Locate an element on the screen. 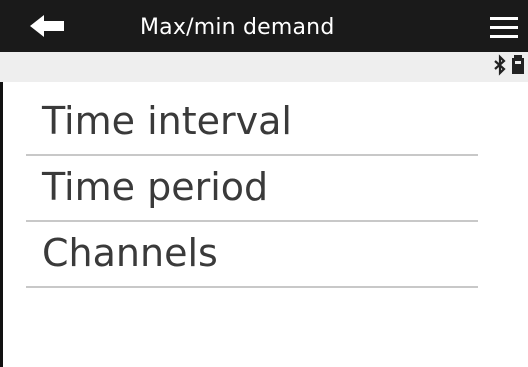 This screenshot has height=367, width=528. hamburger-menu-icon is located at coordinates (504, 27).